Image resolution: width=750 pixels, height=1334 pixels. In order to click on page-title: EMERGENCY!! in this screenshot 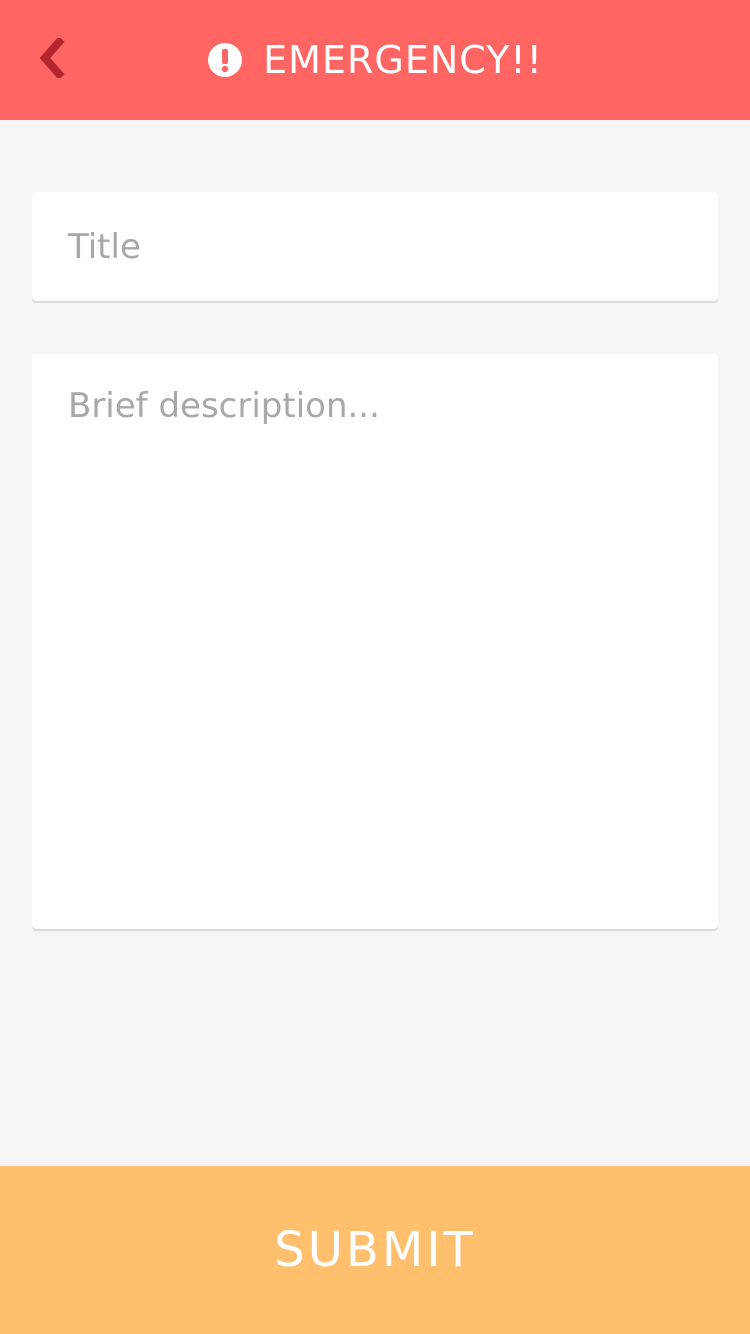, I will do `click(403, 60)`.